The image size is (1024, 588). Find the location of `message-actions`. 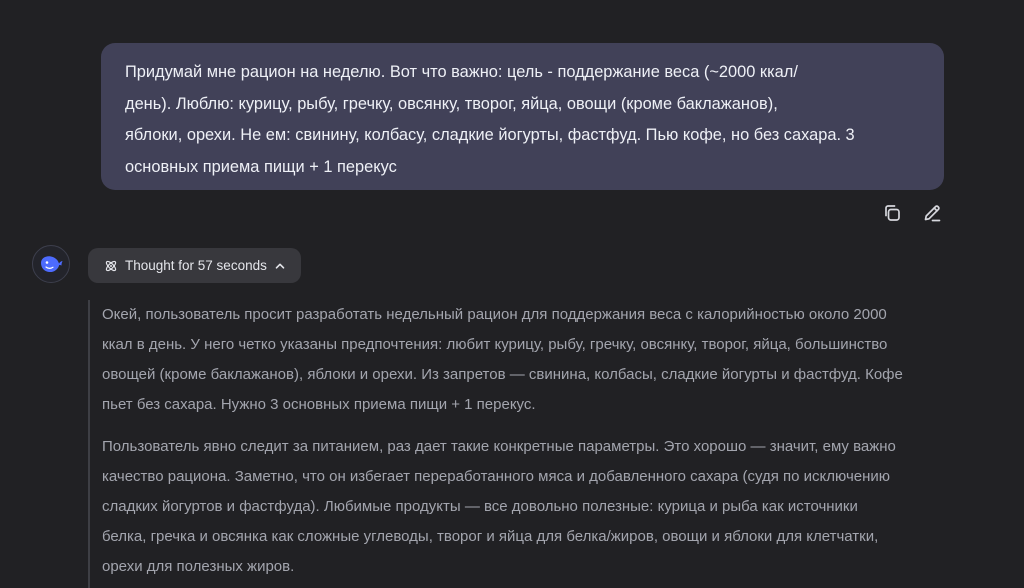

message-actions is located at coordinates (912, 213).